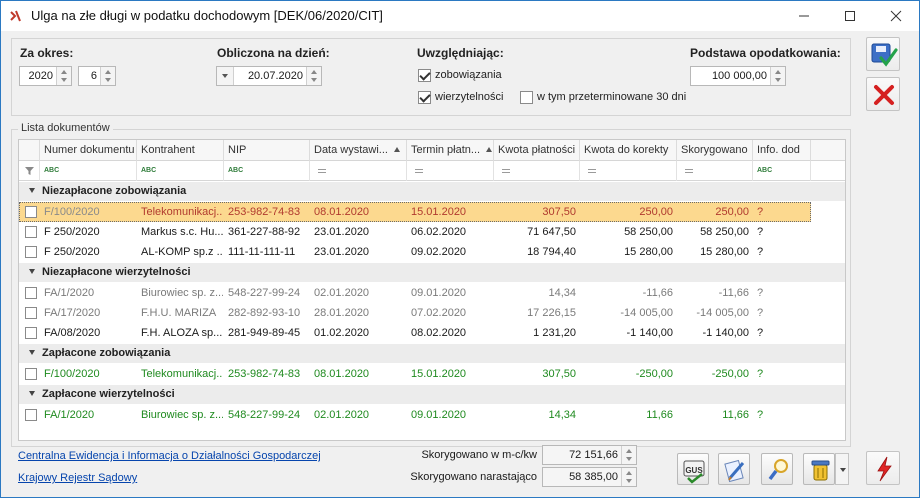  I want to click on document-pen-icon, so click(734, 471).